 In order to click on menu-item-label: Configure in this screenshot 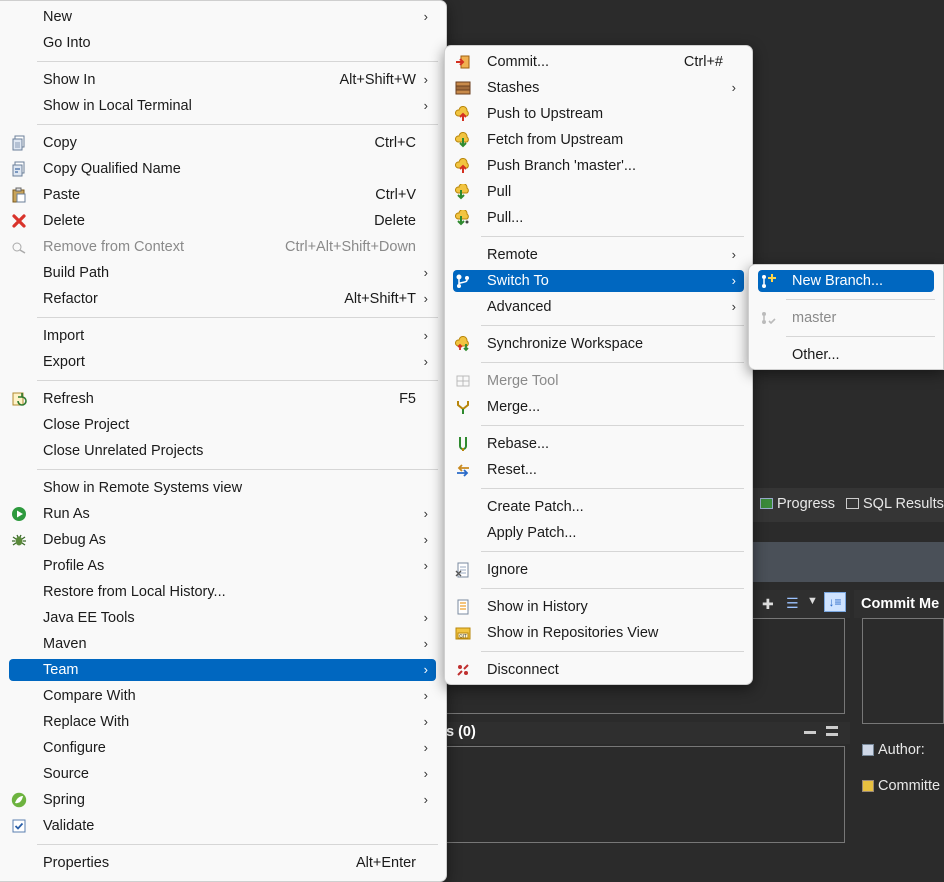, I will do `click(74, 748)`.